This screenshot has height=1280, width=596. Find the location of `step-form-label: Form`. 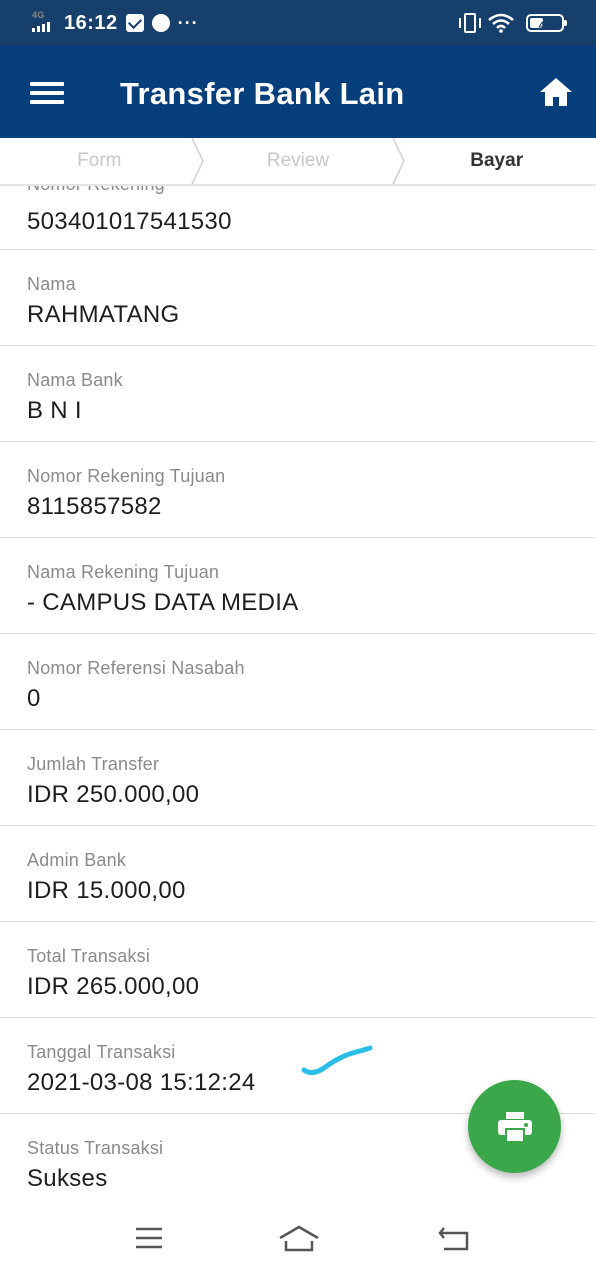

step-form-label: Form is located at coordinates (99, 160).